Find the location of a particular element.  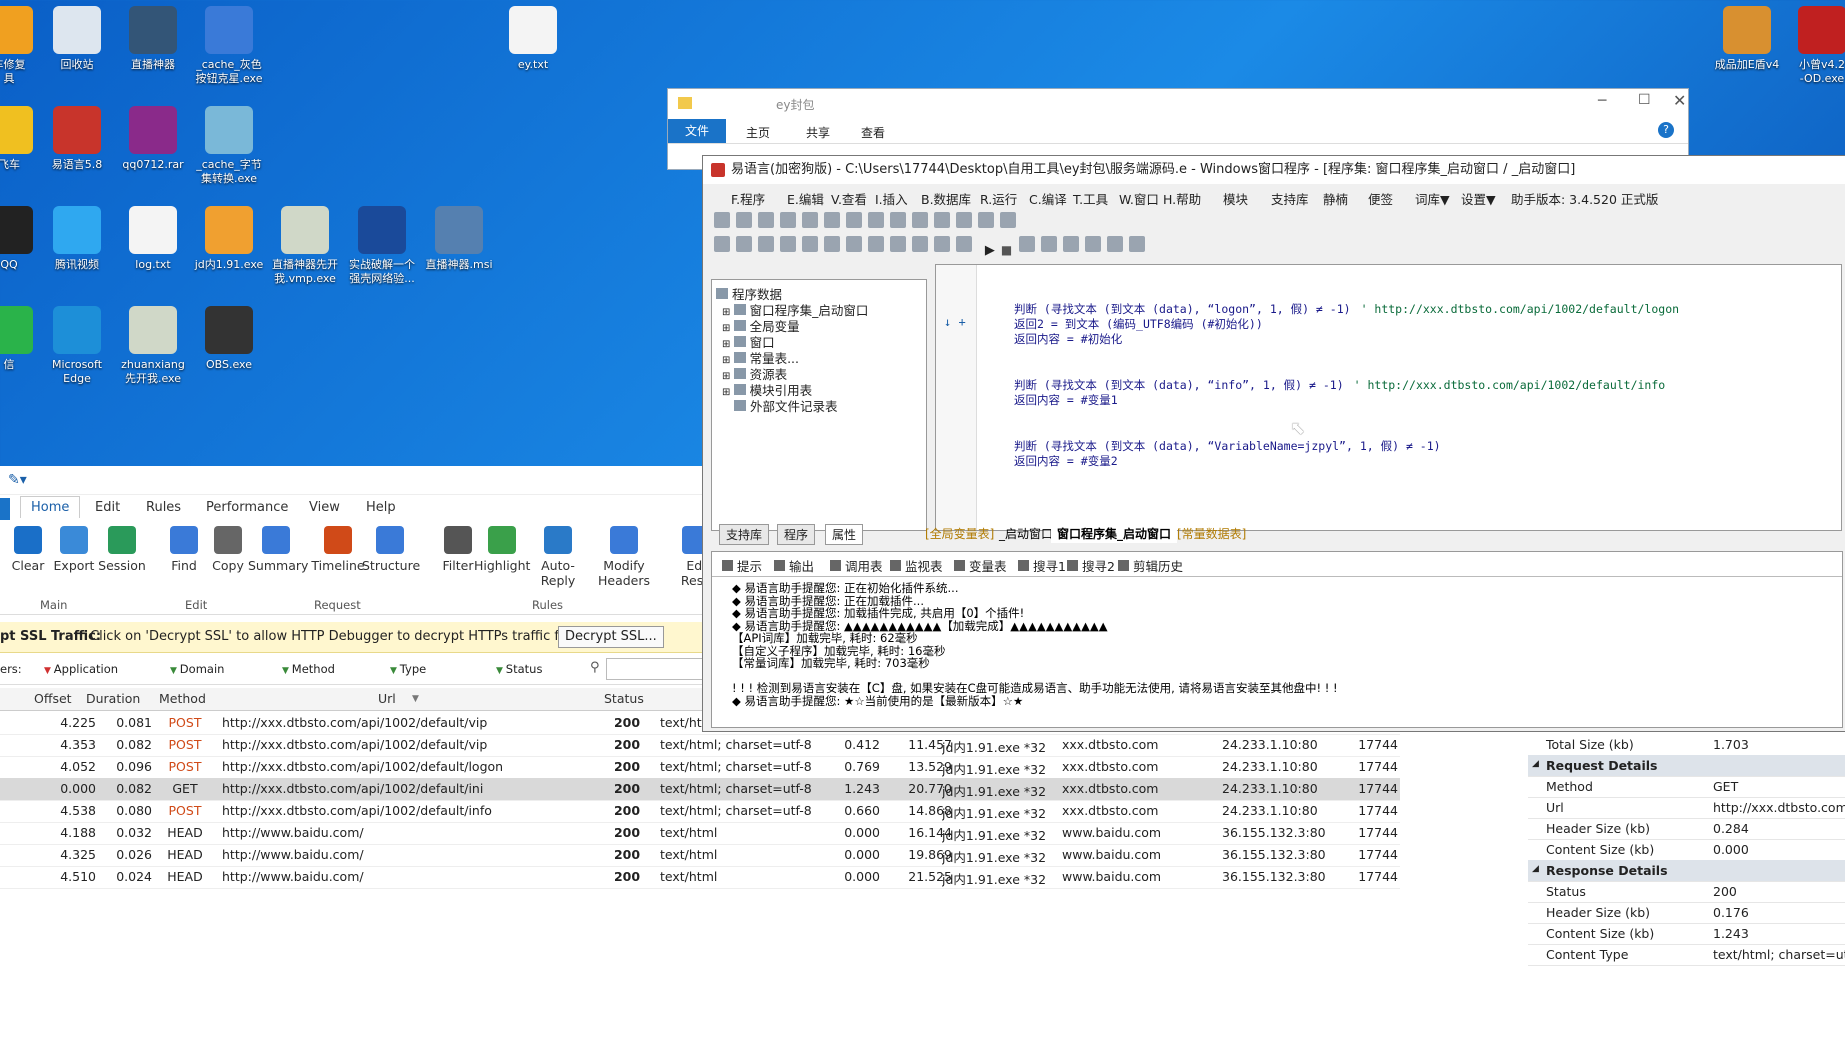

editor-tab: _启动窗口 is located at coordinates (1026, 533).